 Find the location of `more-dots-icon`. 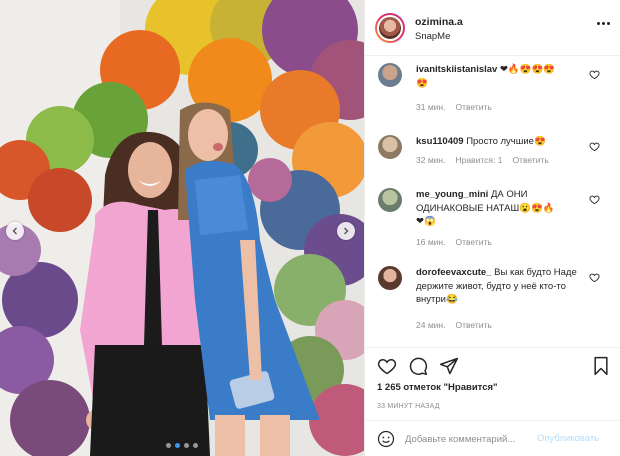

more-dots-icon is located at coordinates (603, 23).